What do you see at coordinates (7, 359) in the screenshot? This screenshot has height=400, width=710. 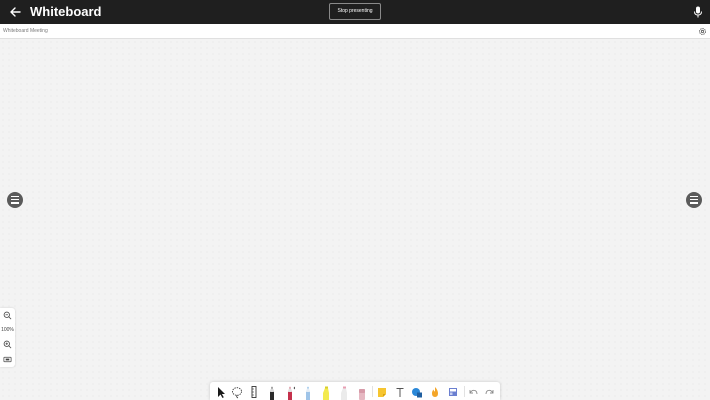 I see `fit-to-screen-icon` at bounding box center [7, 359].